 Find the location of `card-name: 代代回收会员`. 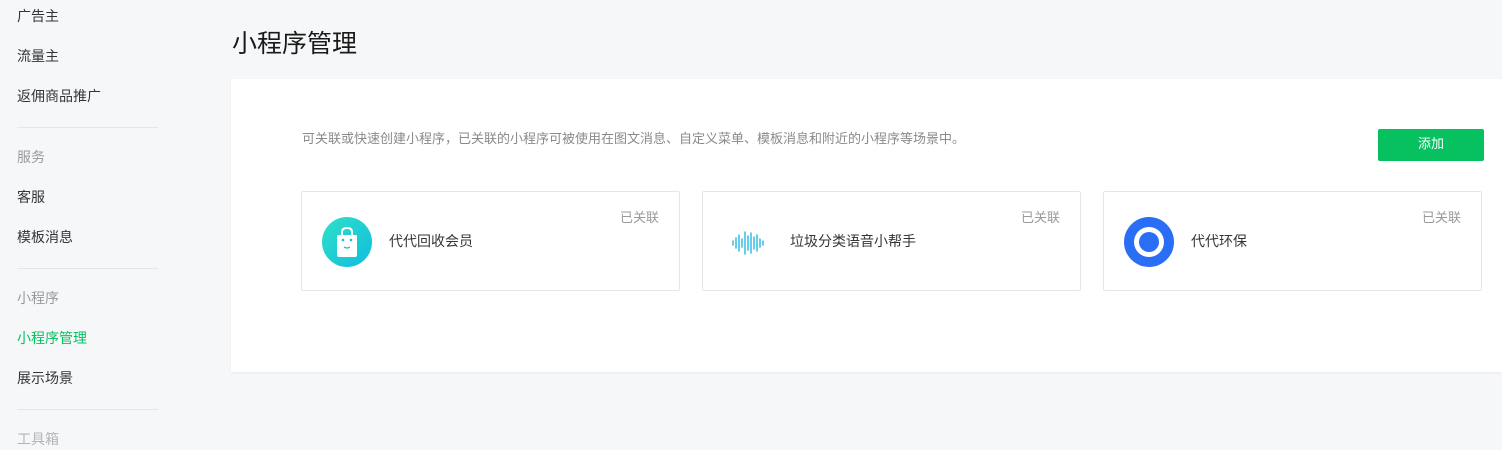

card-name: 代代回收会员 is located at coordinates (431, 242).